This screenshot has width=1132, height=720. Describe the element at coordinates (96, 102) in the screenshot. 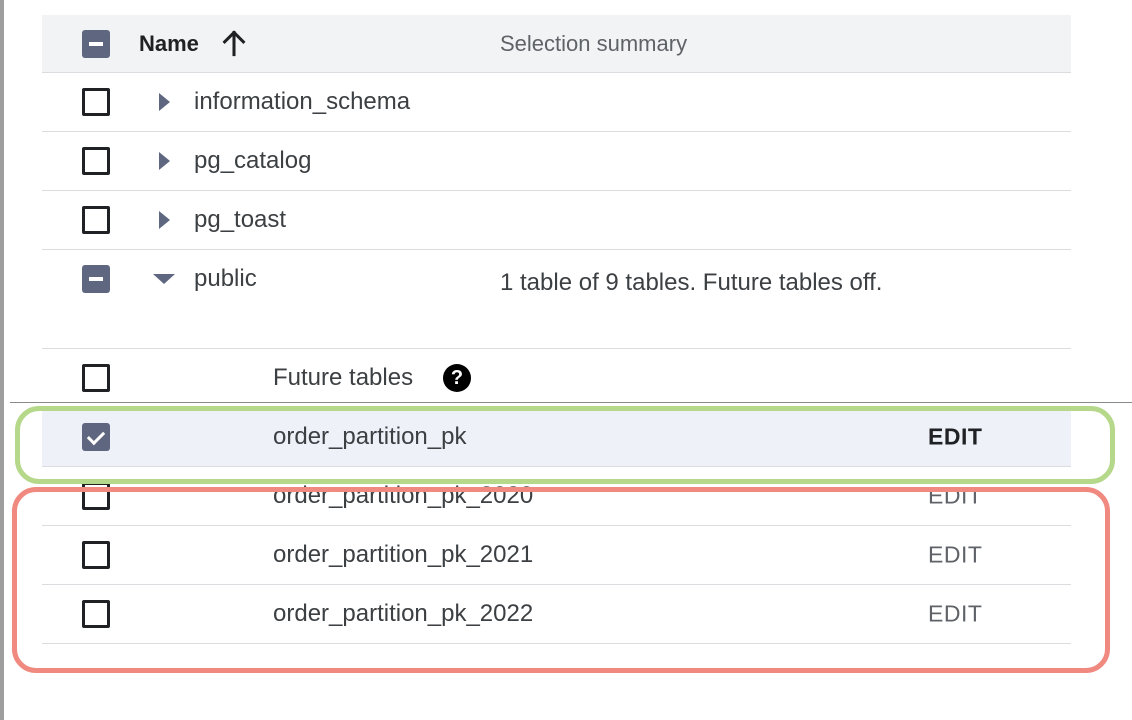

I see `schema-checkbox-information-schema` at that location.